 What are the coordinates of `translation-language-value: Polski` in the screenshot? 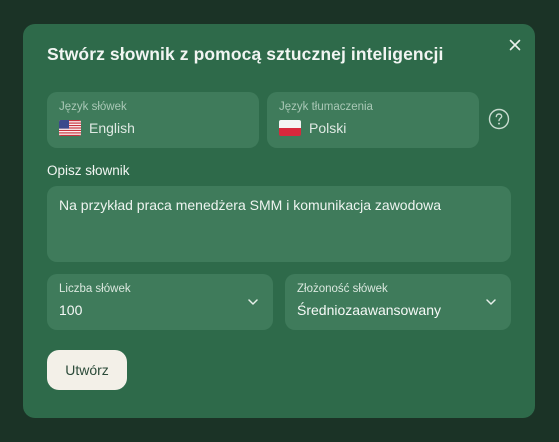 It's located at (328, 128).